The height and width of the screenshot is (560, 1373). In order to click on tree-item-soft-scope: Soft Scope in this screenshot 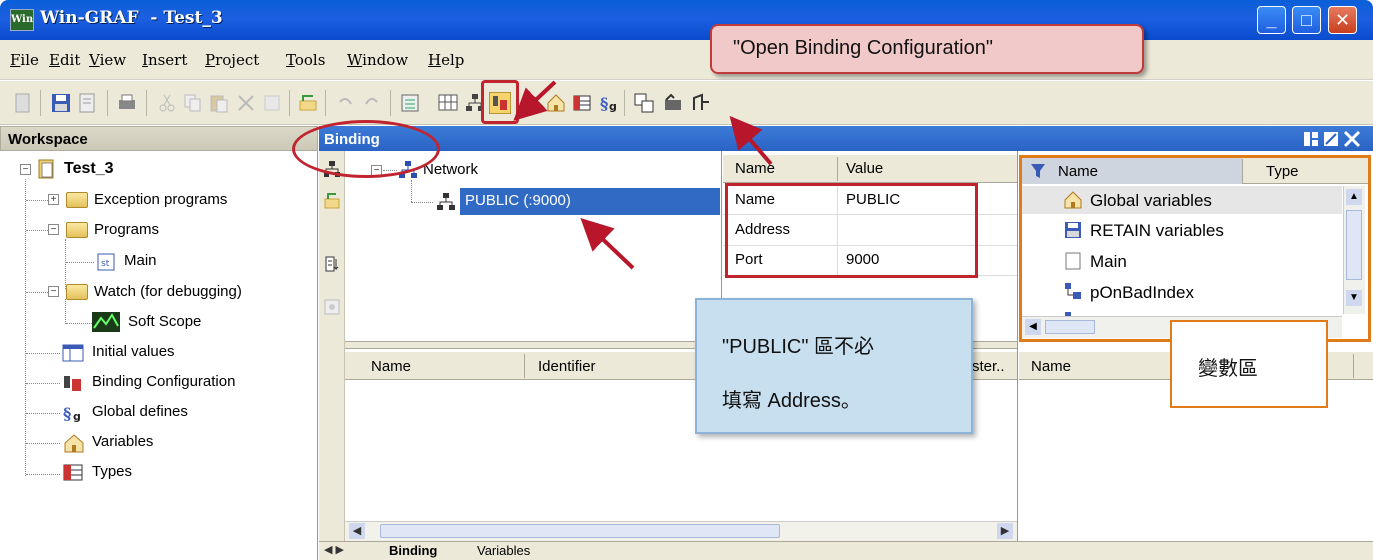, I will do `click(164, 321)`.